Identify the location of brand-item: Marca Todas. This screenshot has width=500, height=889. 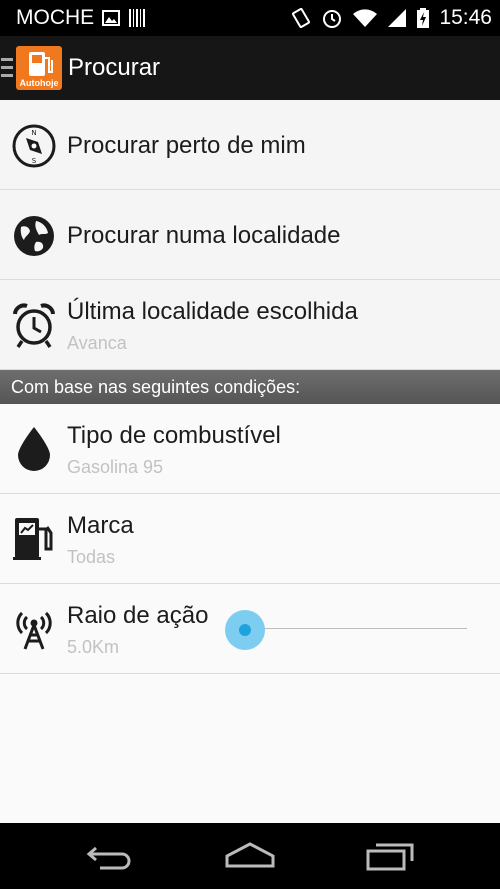
(250, 539).